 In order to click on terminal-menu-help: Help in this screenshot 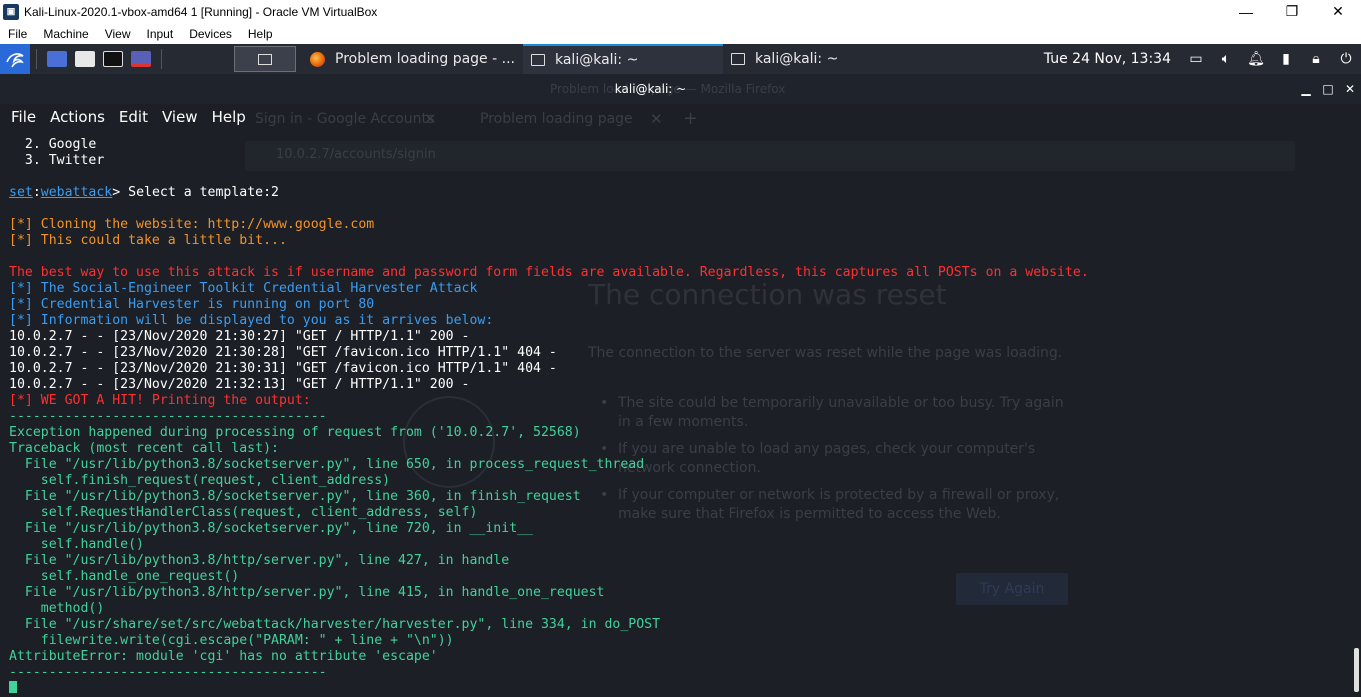, I will do `click(229, 117)`.